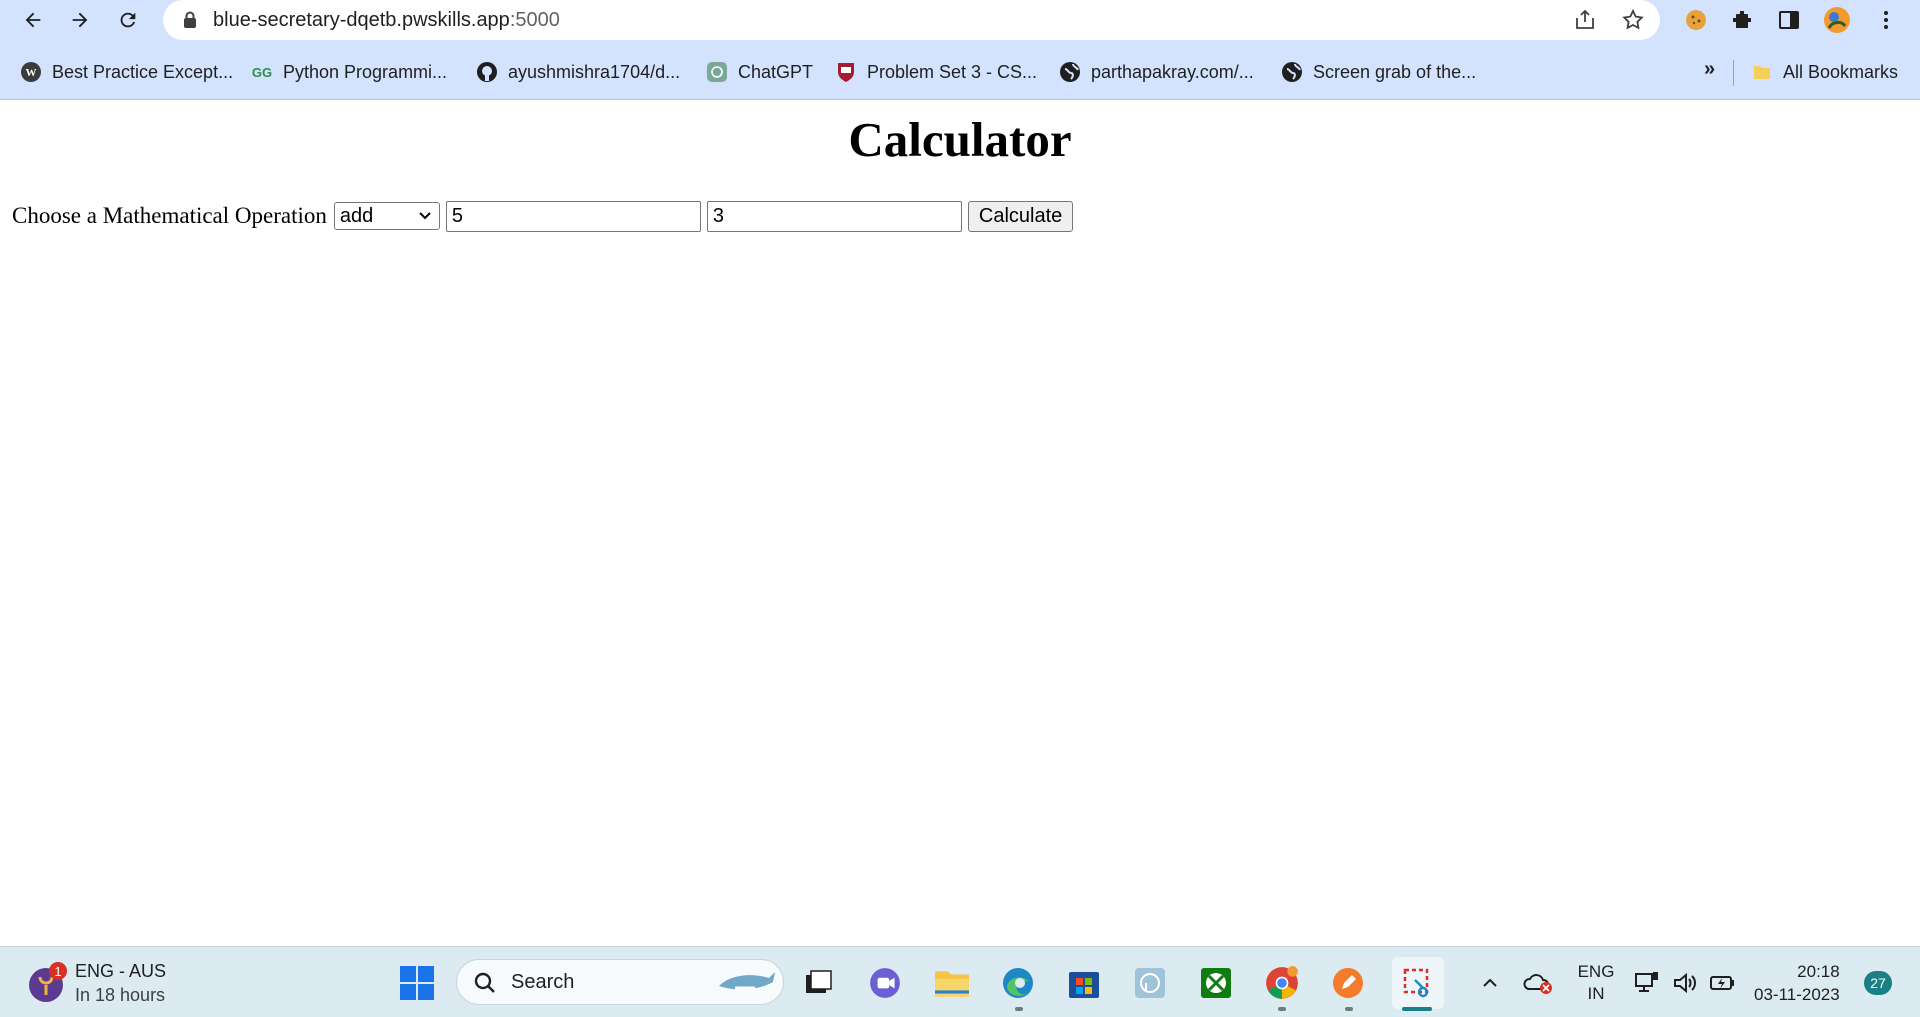 This screenshot has height=1017, width=1920. Describe the element at coordinates (169, 215) in the screenshot. I see `operation-label: Choose a Mathematical Operation` at that location.